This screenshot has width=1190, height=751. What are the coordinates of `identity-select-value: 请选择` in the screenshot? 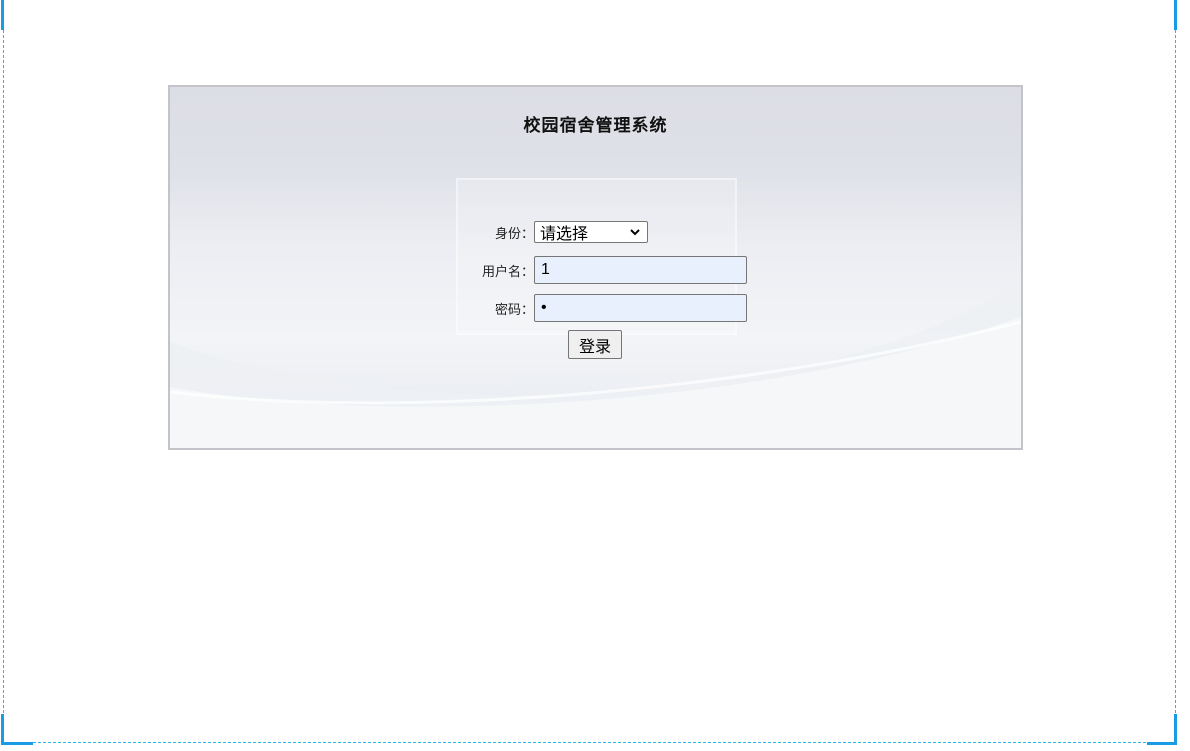 It's located at (564, 234).